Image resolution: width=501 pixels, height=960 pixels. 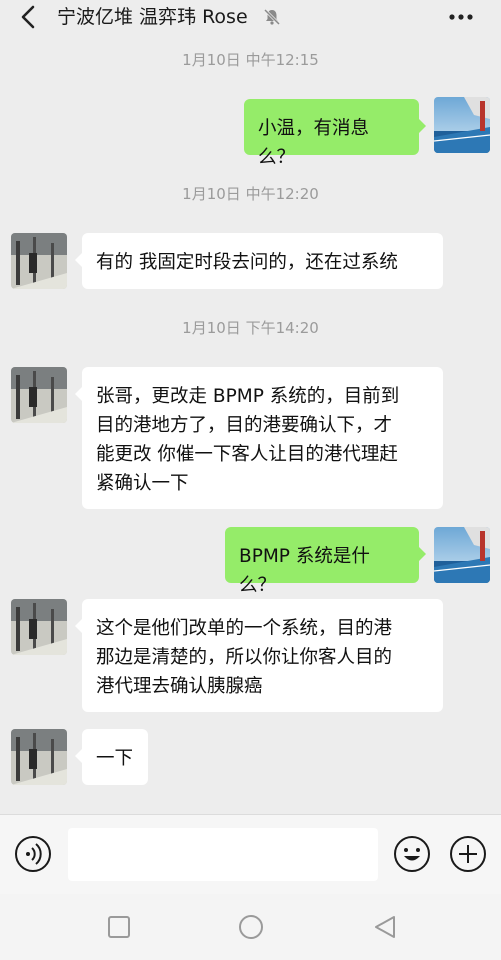 I want to click on timestamp: 1月10日 中午12:15, so click(x=250, y=60).